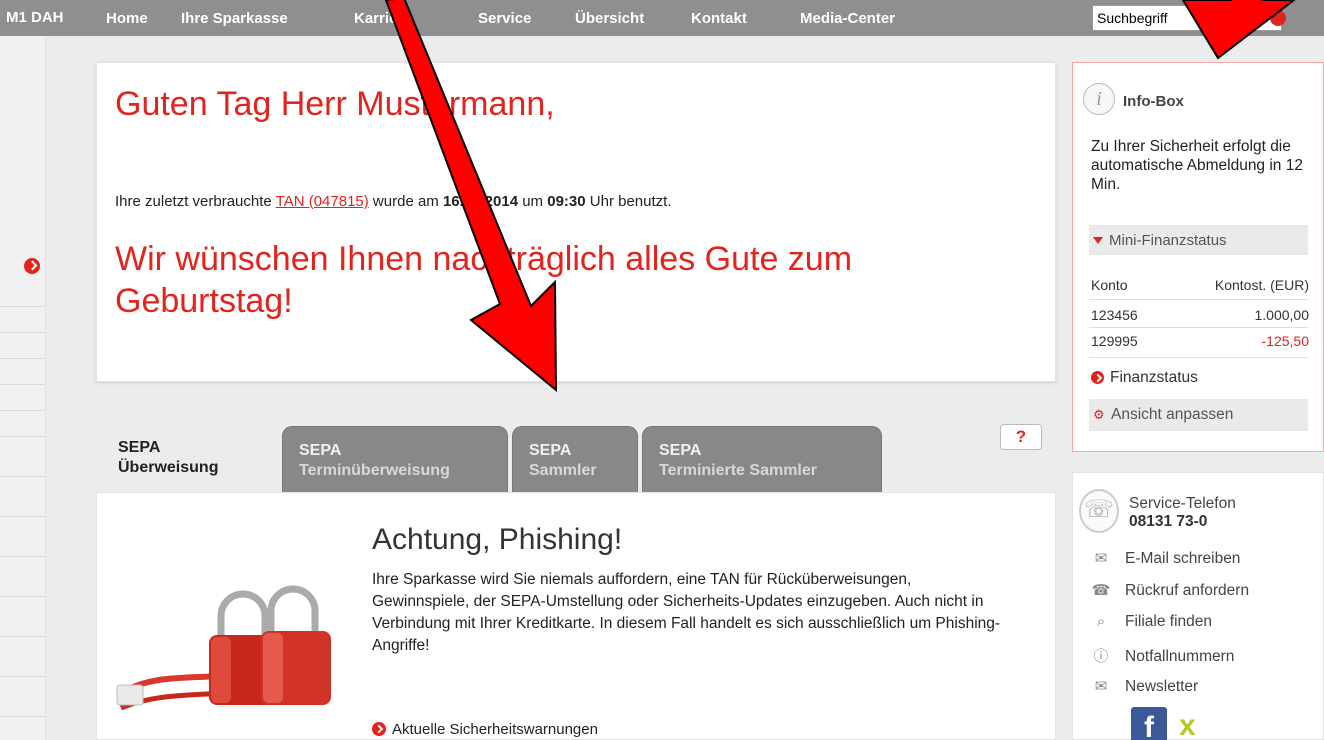  What do you see at coordinates (1180, 656) in the screenshot?
I see `emergency-numbers-label: Notfallnummern` at bounding box center [1180, 656].